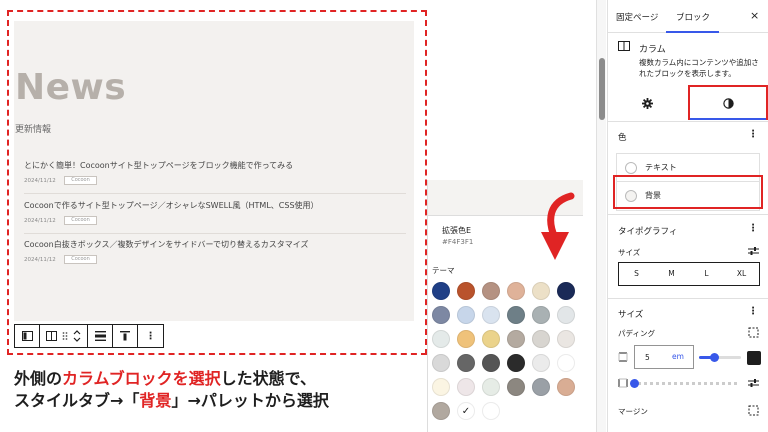 This screenshot has height=432, width=768. I want to click on typography-section-title: タイポグラフィ, so click(648, 232).